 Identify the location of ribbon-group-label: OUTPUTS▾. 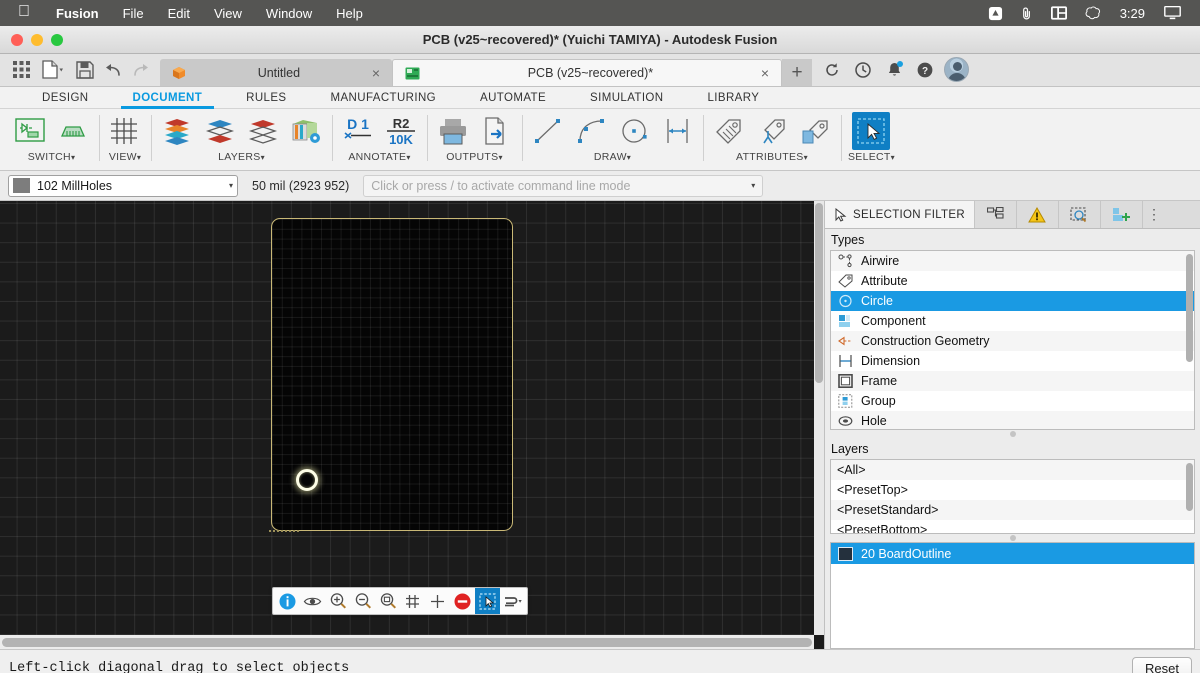
(474, 157).